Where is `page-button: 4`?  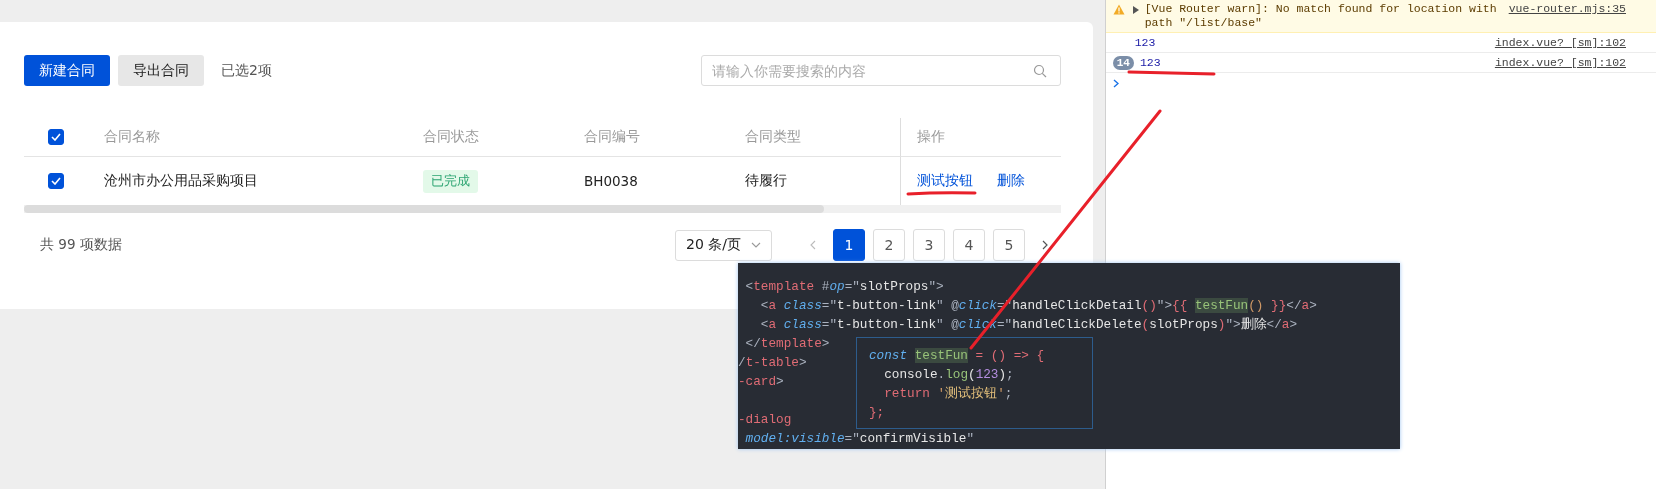 page-button: 4 is located at coordinates (969, 245).